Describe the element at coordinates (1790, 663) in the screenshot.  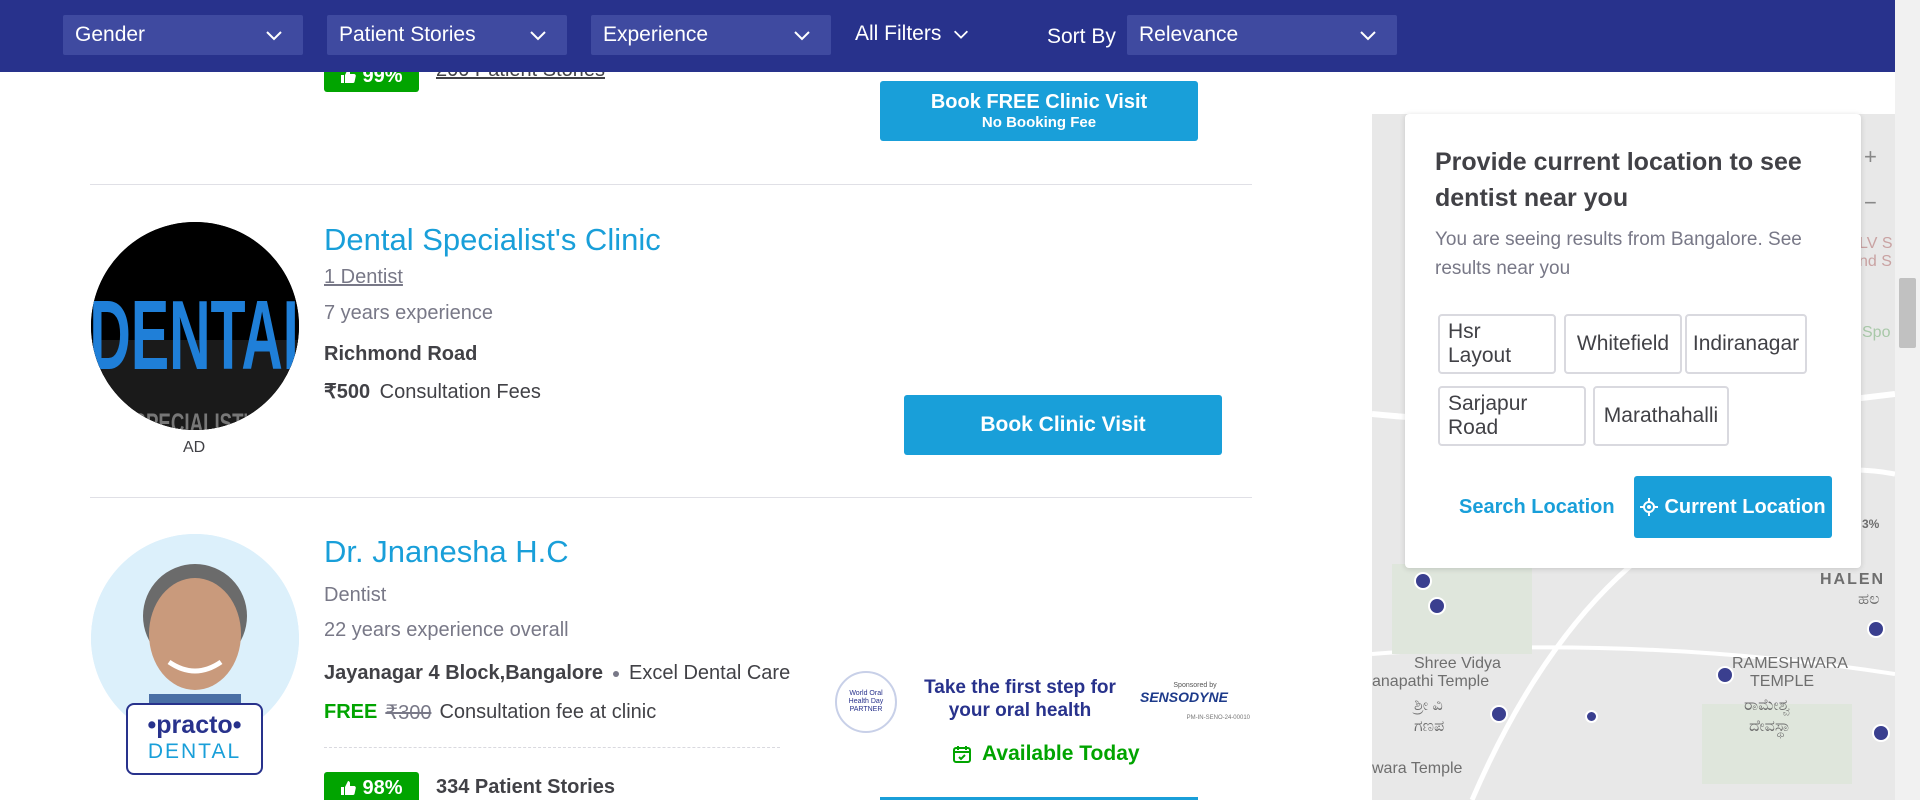
I see `map-label: RAMESHWARA` at that location.